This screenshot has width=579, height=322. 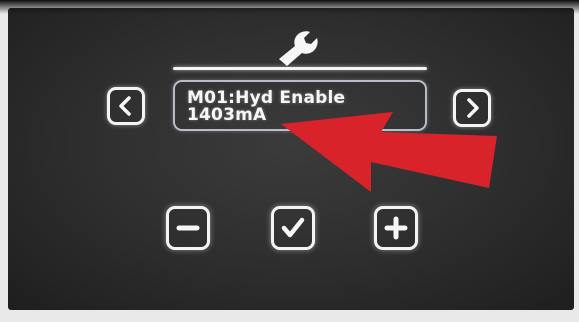 I want to click on check-icon, so click(x=293, y=227).